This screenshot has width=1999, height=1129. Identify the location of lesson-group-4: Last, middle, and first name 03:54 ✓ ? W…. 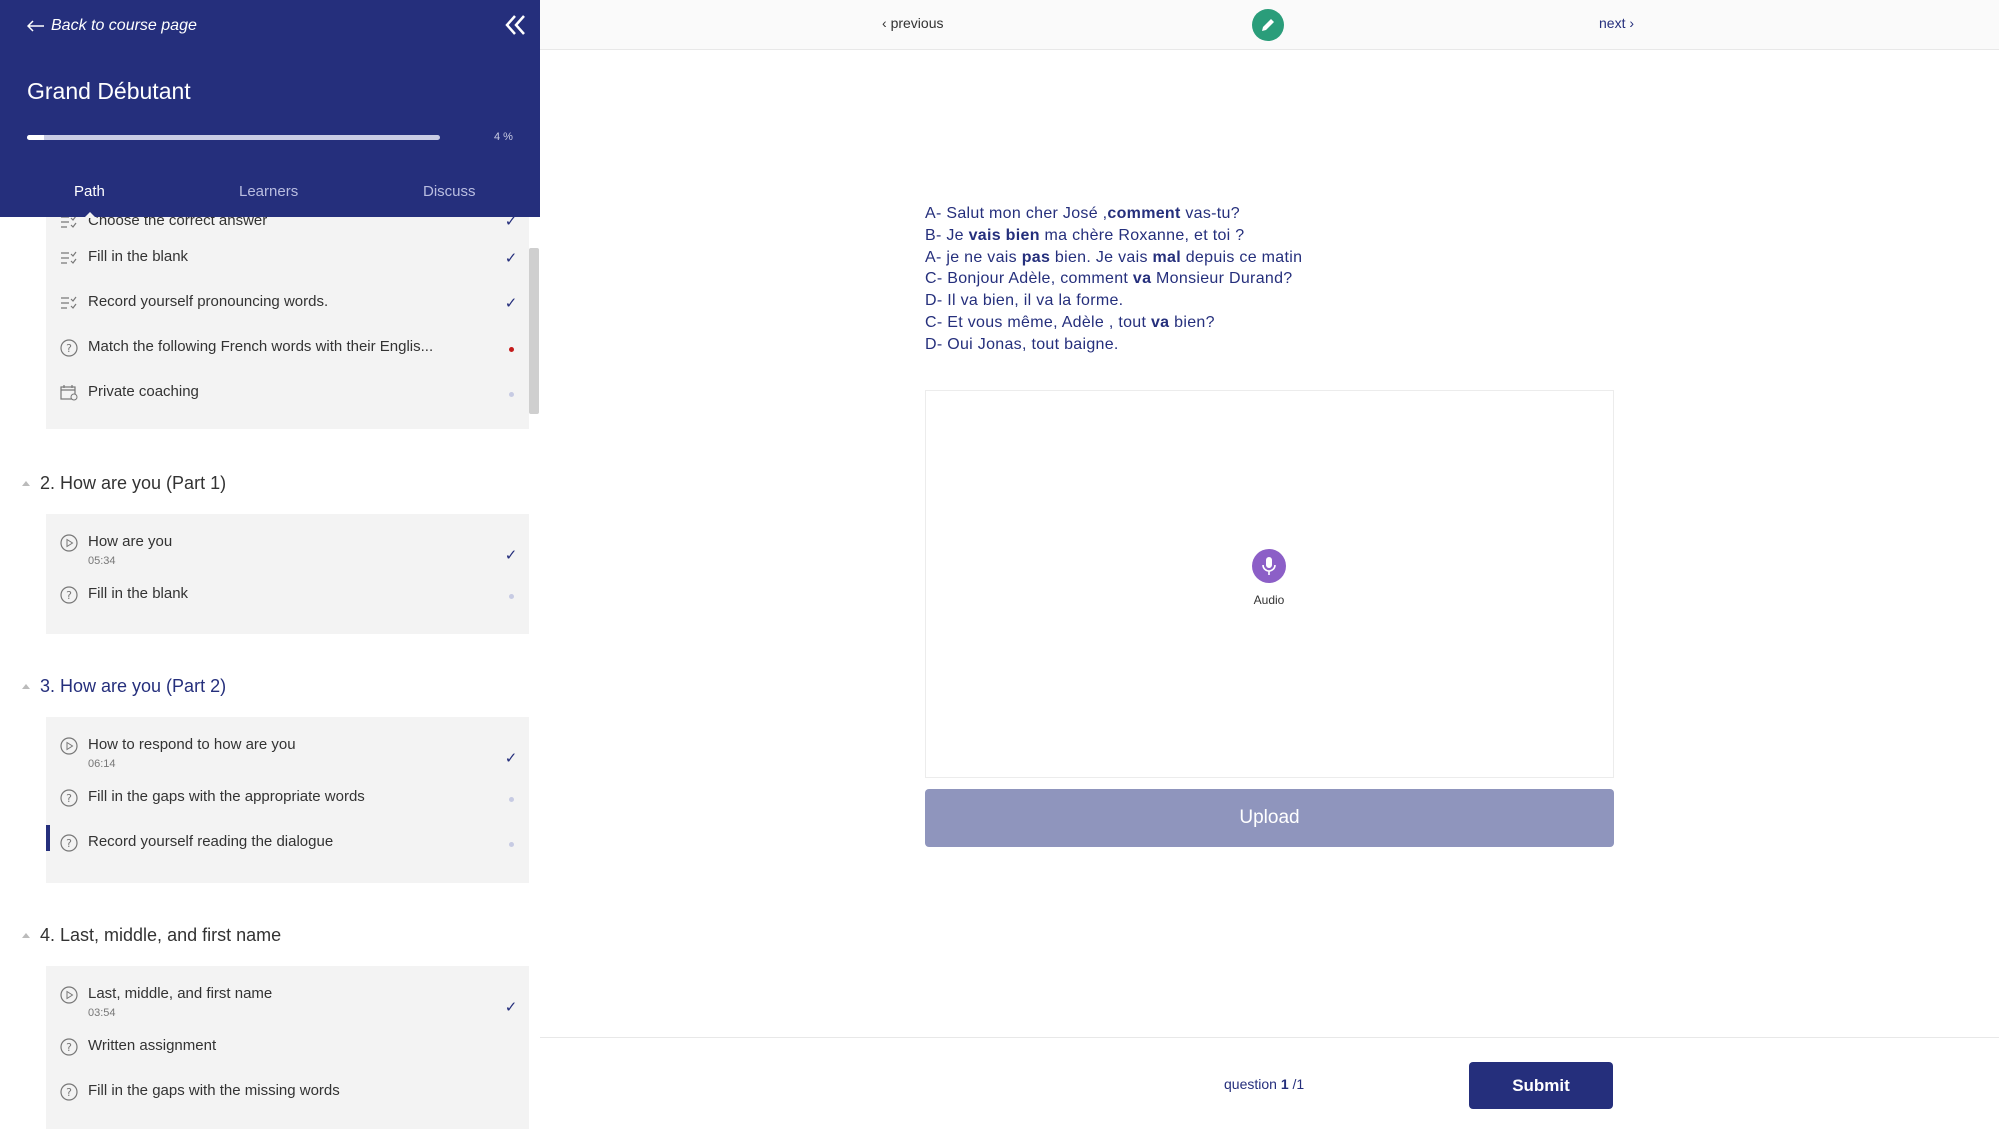
(287, 1047).